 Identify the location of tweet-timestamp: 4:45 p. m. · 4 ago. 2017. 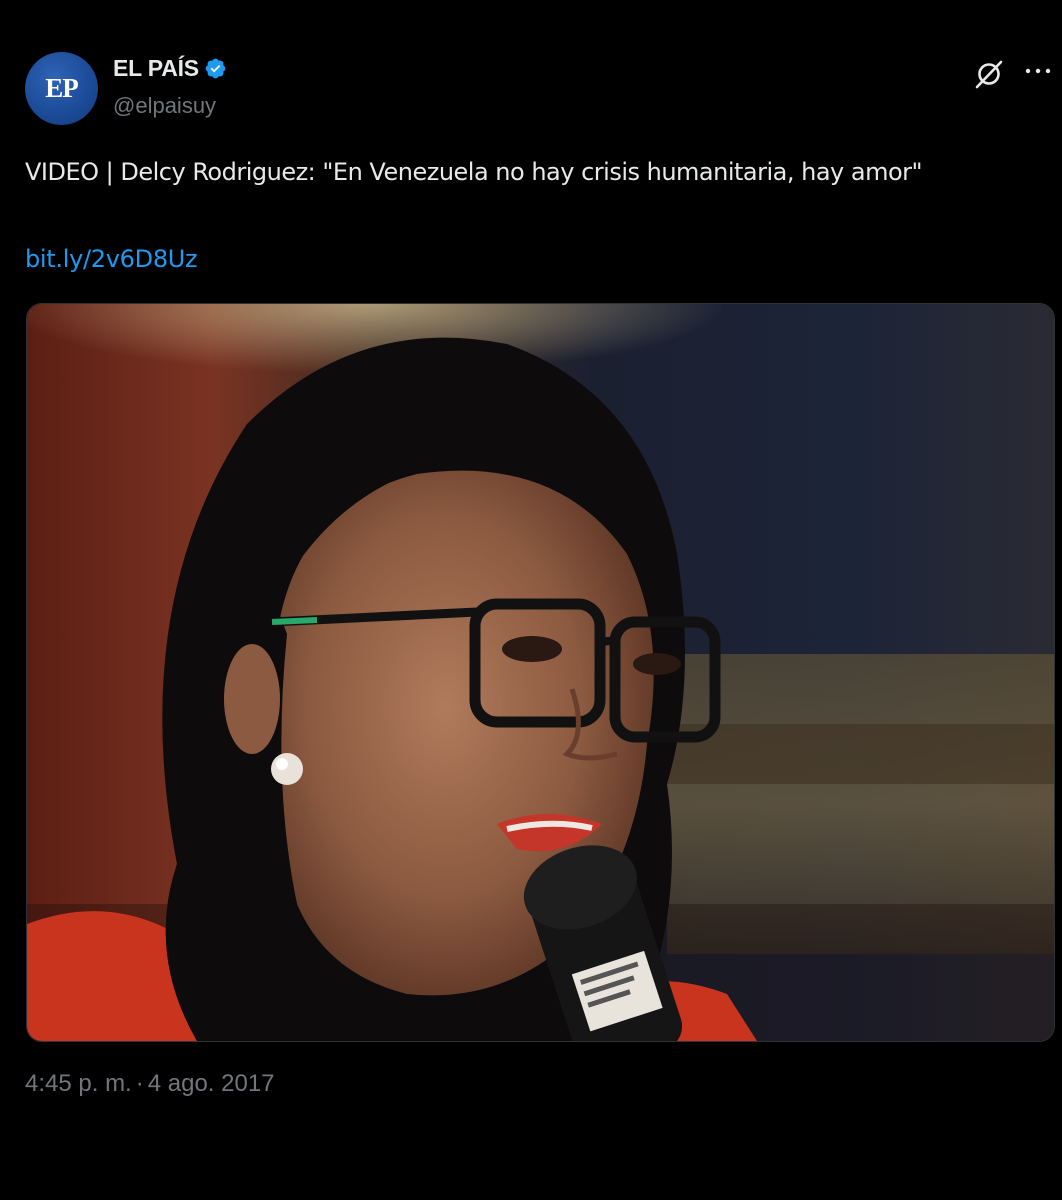
(150, 1084).